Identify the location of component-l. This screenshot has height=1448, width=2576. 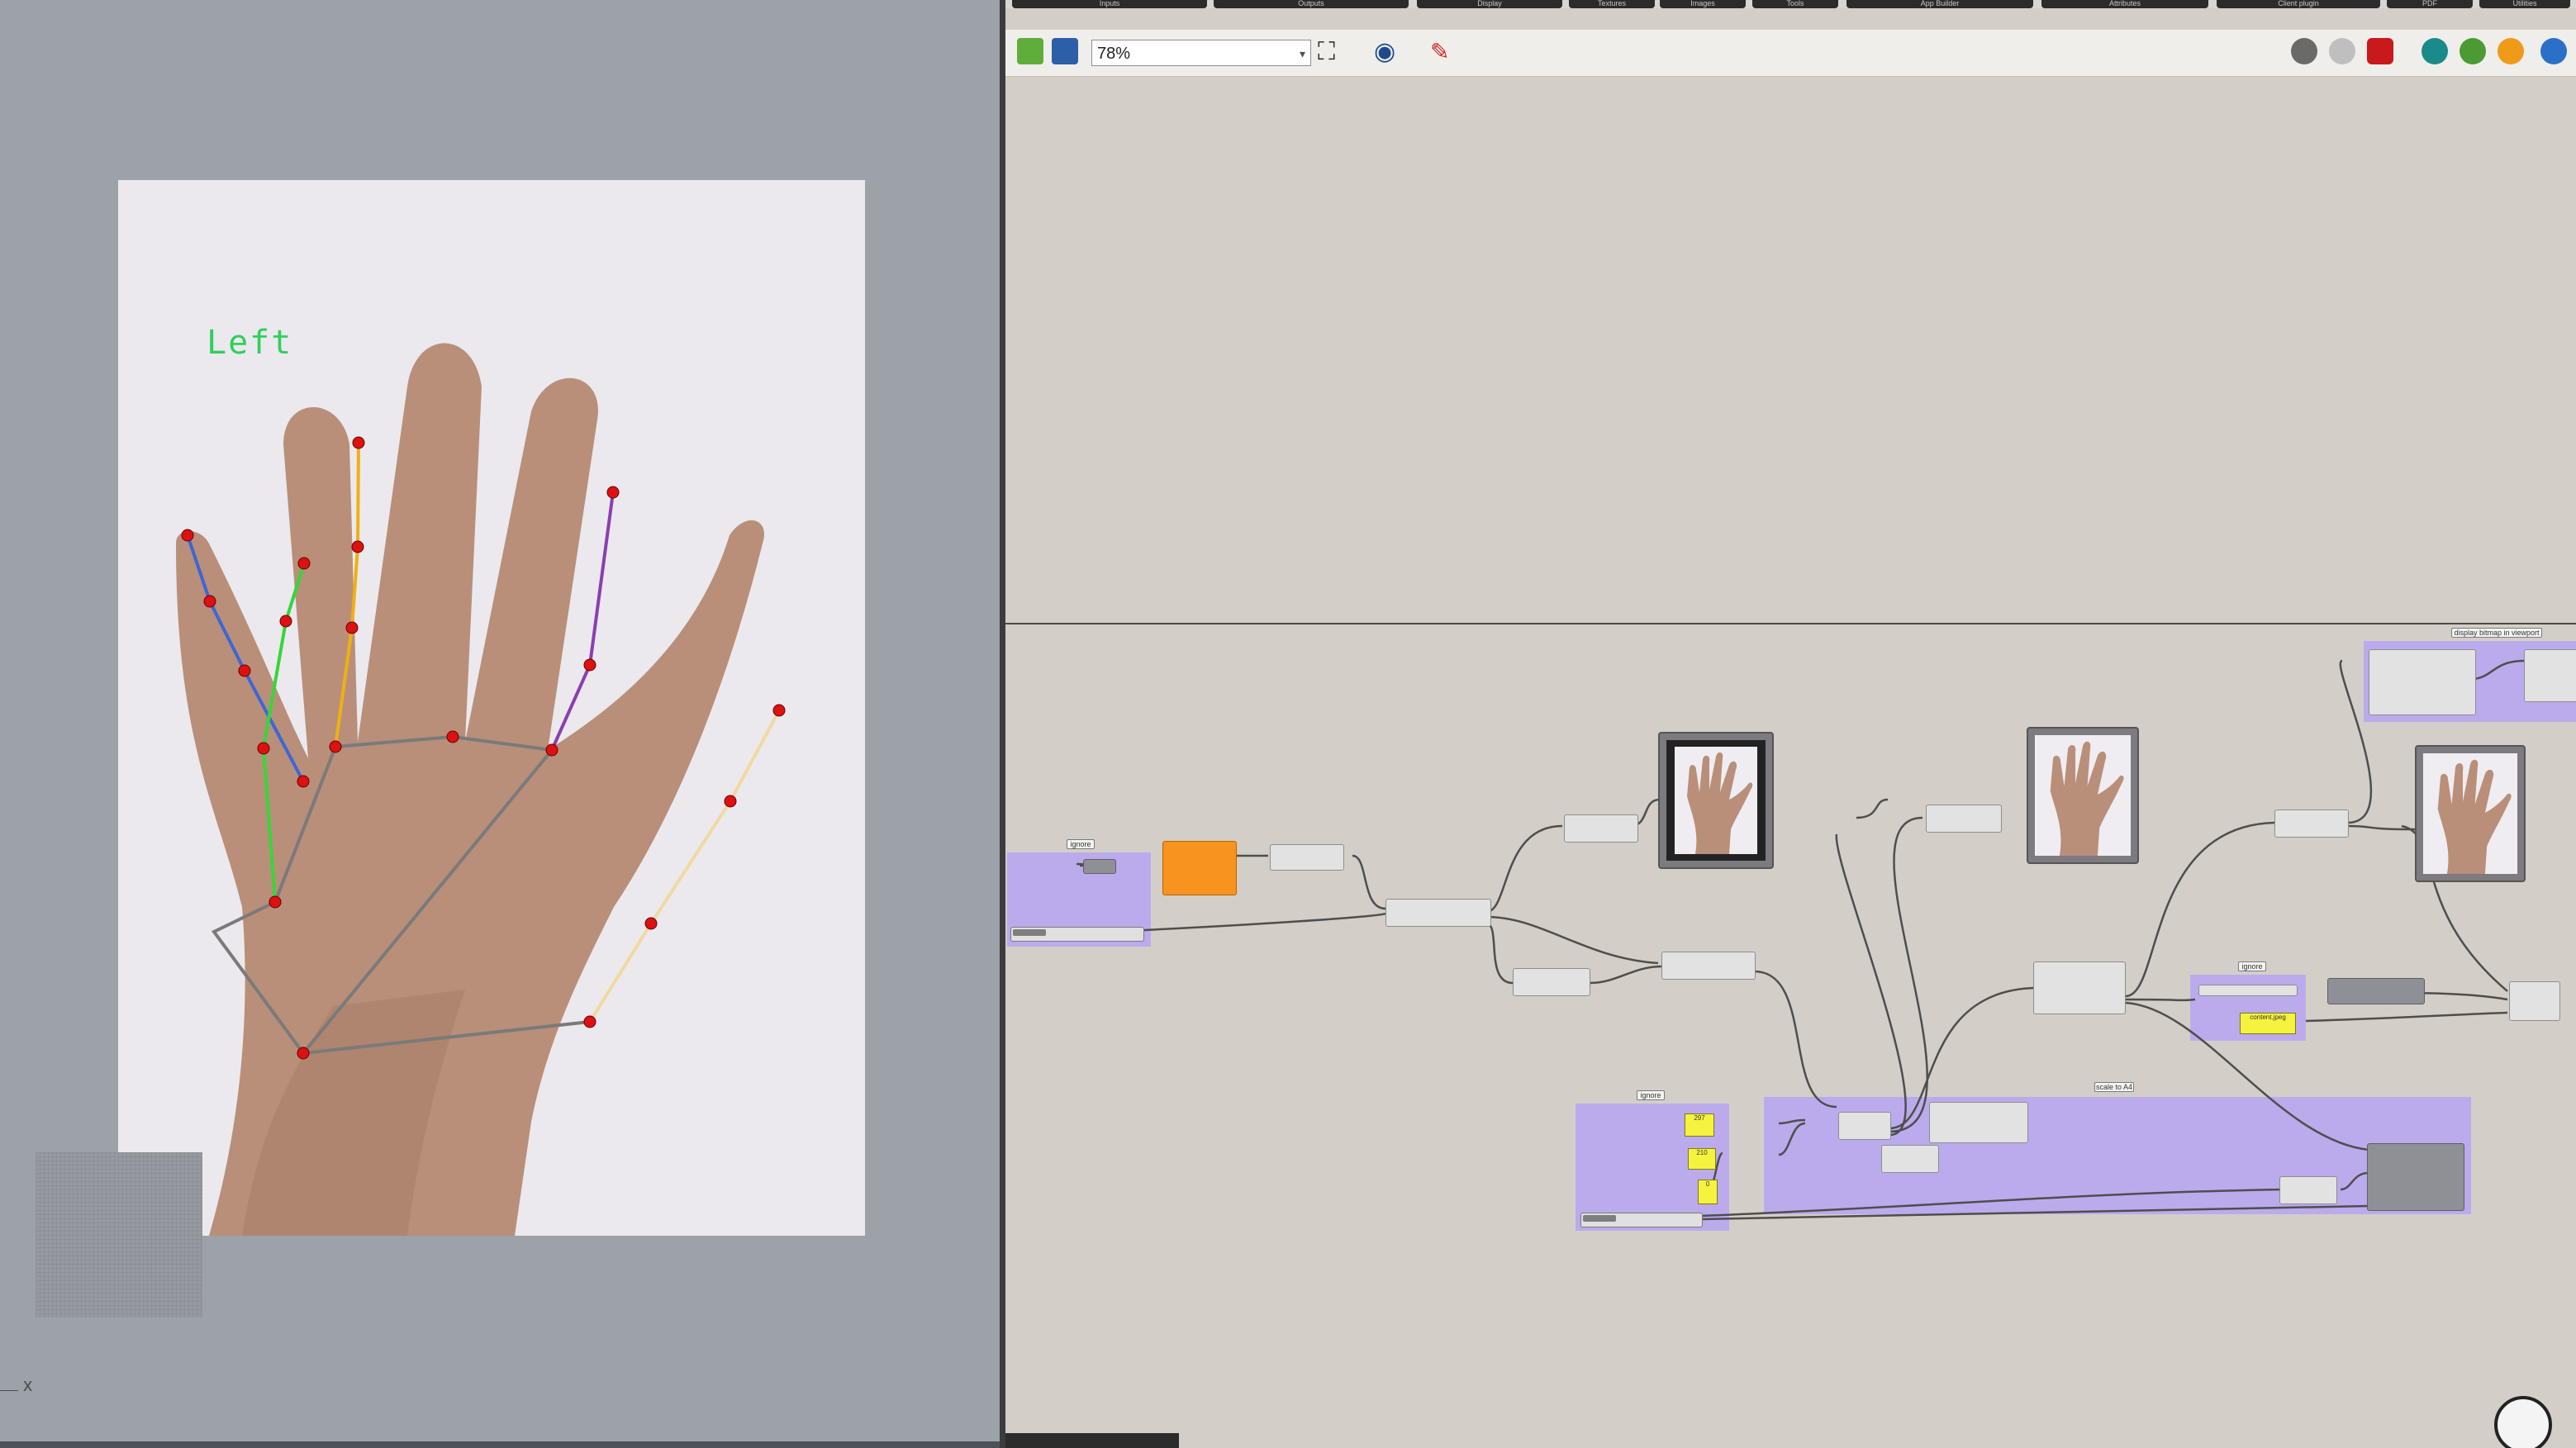
(2550, 676).